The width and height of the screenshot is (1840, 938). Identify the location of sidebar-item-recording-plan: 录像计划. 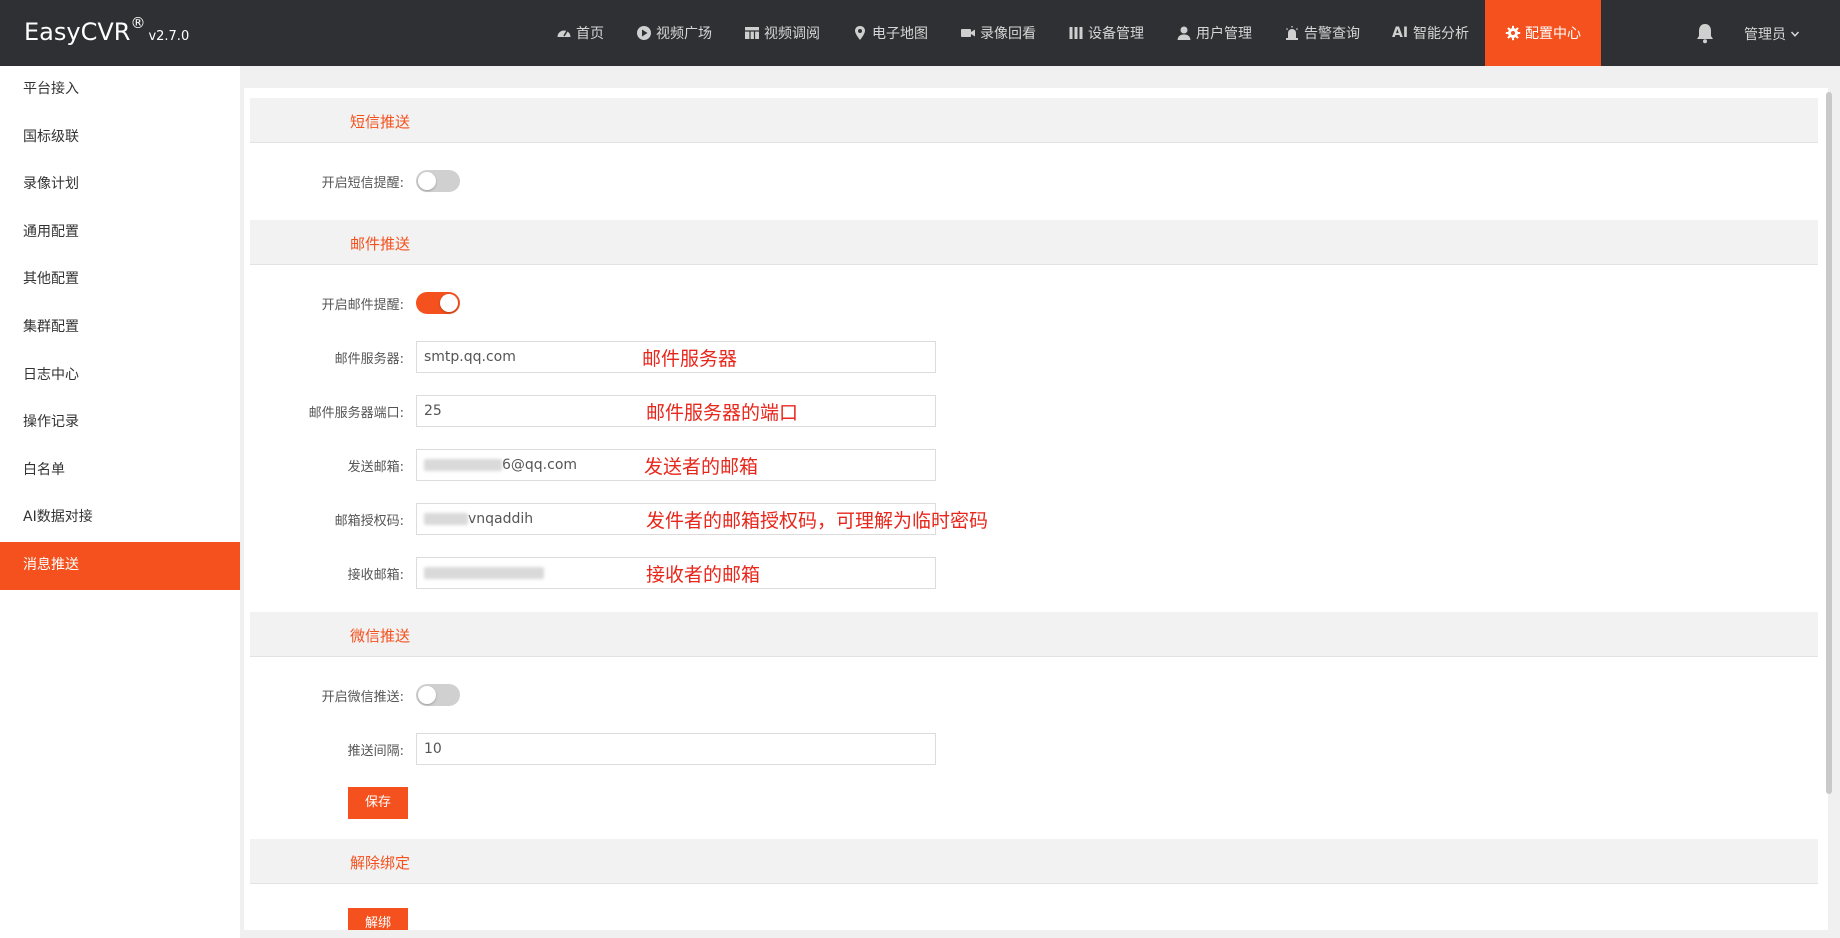
(120, 185).